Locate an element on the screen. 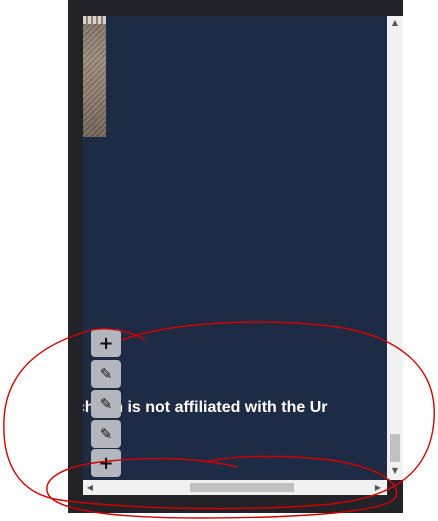 The width and height of the screenshot is (438, 521). horizontal-scrollbar: ◀ ▶ is located at coordinates (235, 487).